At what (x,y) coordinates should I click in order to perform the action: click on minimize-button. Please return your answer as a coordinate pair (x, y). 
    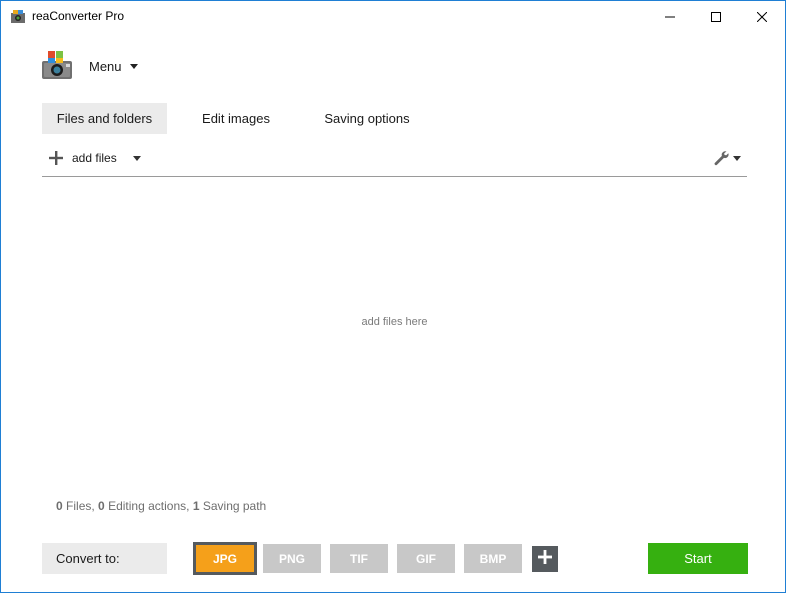
    Looking at the image, I should click on (670, 16).